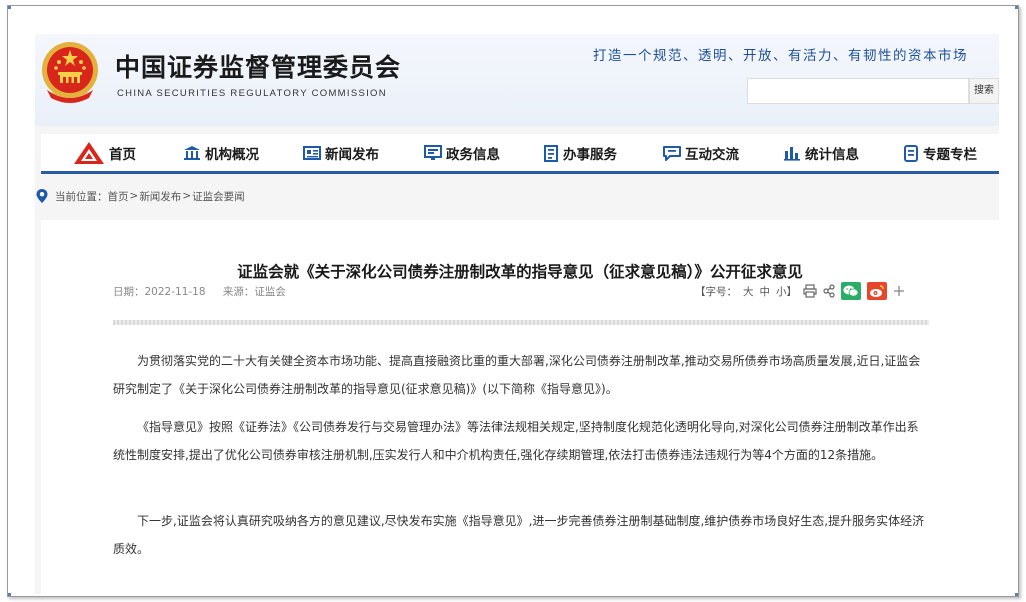 The height and width of the screenshot is (602, 1026). Describe the element at coordinates (252, 93) in the screenshot. I see `site-title-en: CHINA SECURITIES REGULATORY COMMISSION` at that location.